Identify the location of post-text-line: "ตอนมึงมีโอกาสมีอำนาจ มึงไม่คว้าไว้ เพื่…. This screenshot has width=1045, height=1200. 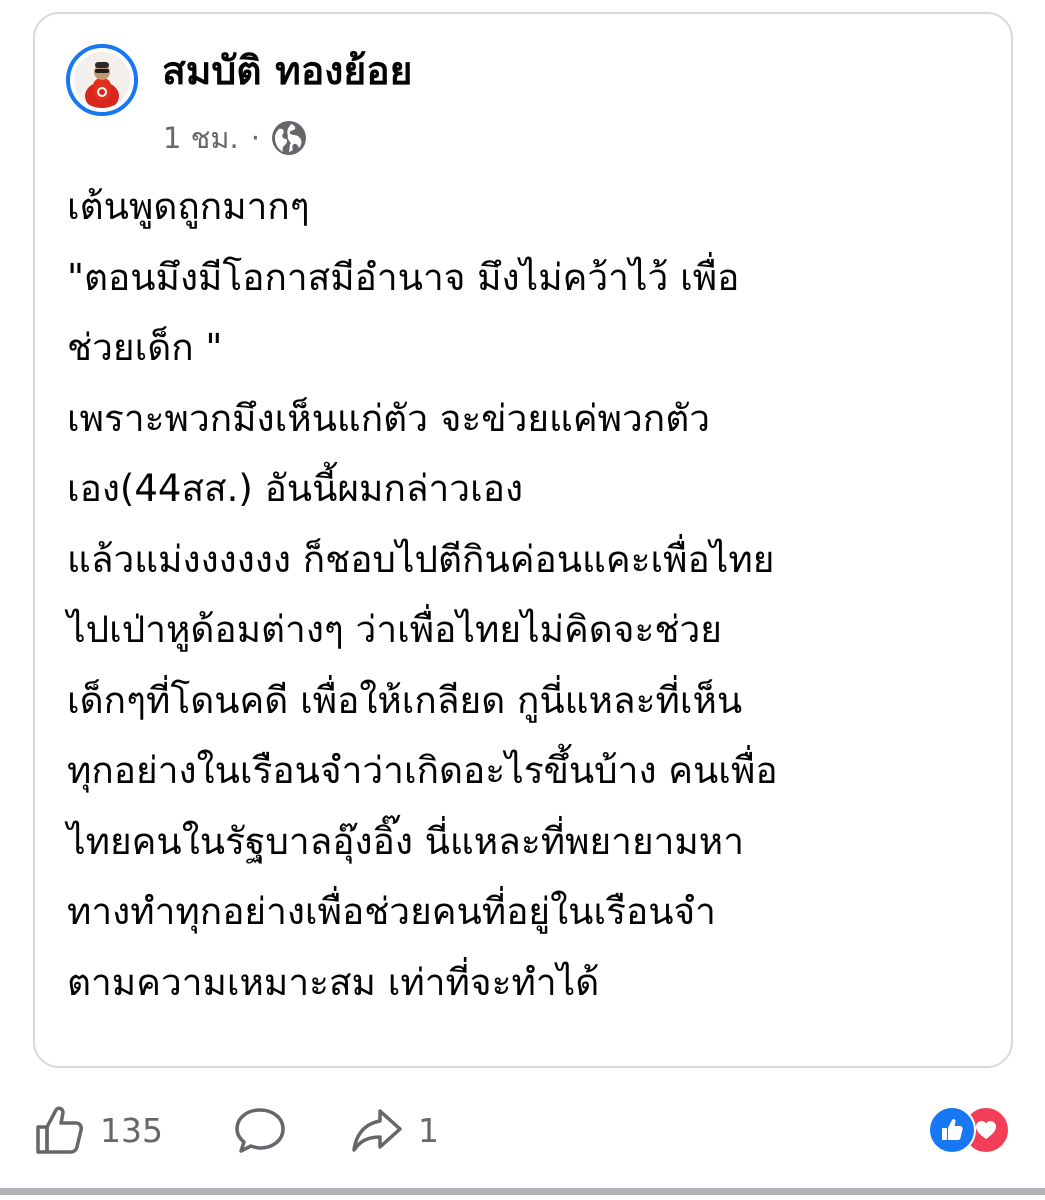
(403, 277).